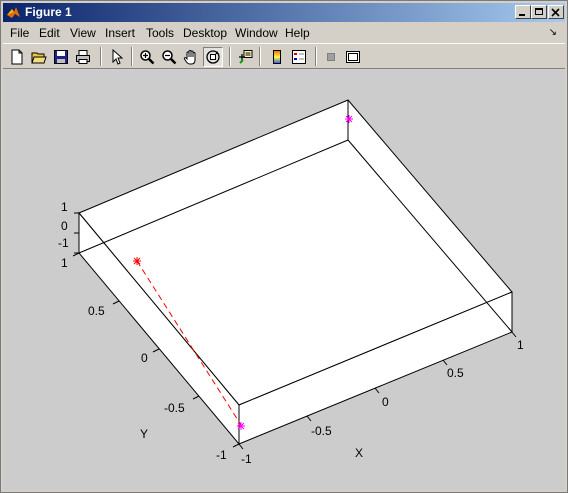 This screenshot has height=493, width=568. Describe the element at coordinates (160, 33) in the screenshot. I see `menu-tools: Tools` at that location.